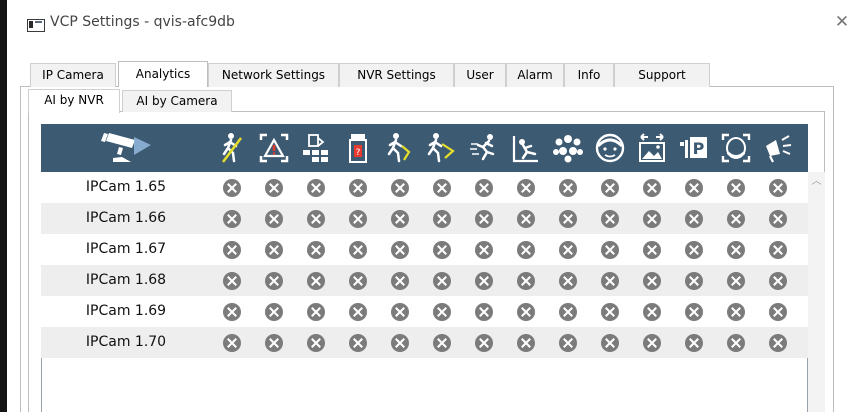 The width and height of the screenshot is (851, 412). I want to click on tab-nvr-settings: NVR Settings, so click(396, 75).